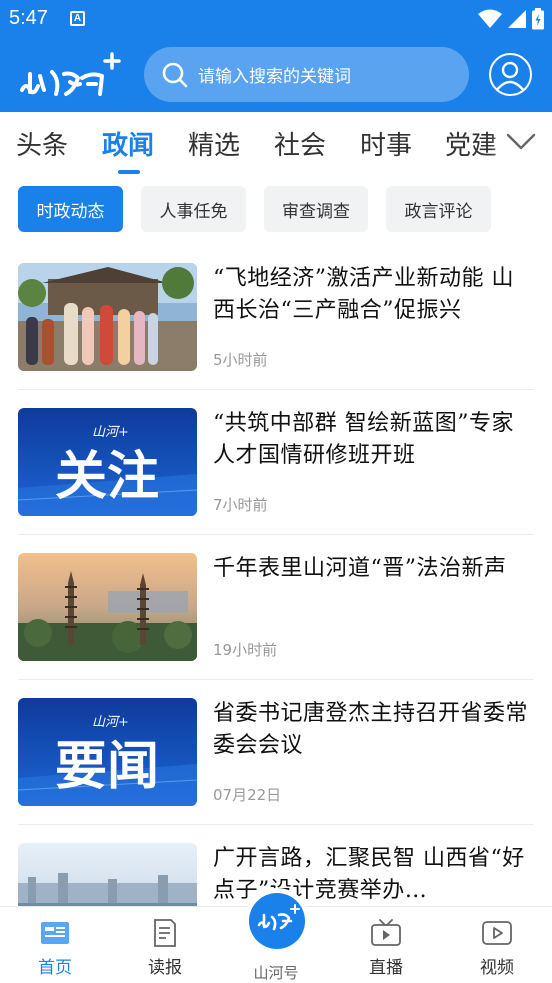 The height and width of the screenshot is (983, 552). What do you see at coordinates (371, 729) in the screenshot?
I see `news-title: 省委书记唐登杰主持召开省委常委会会议` at bounding box center [371, 729].